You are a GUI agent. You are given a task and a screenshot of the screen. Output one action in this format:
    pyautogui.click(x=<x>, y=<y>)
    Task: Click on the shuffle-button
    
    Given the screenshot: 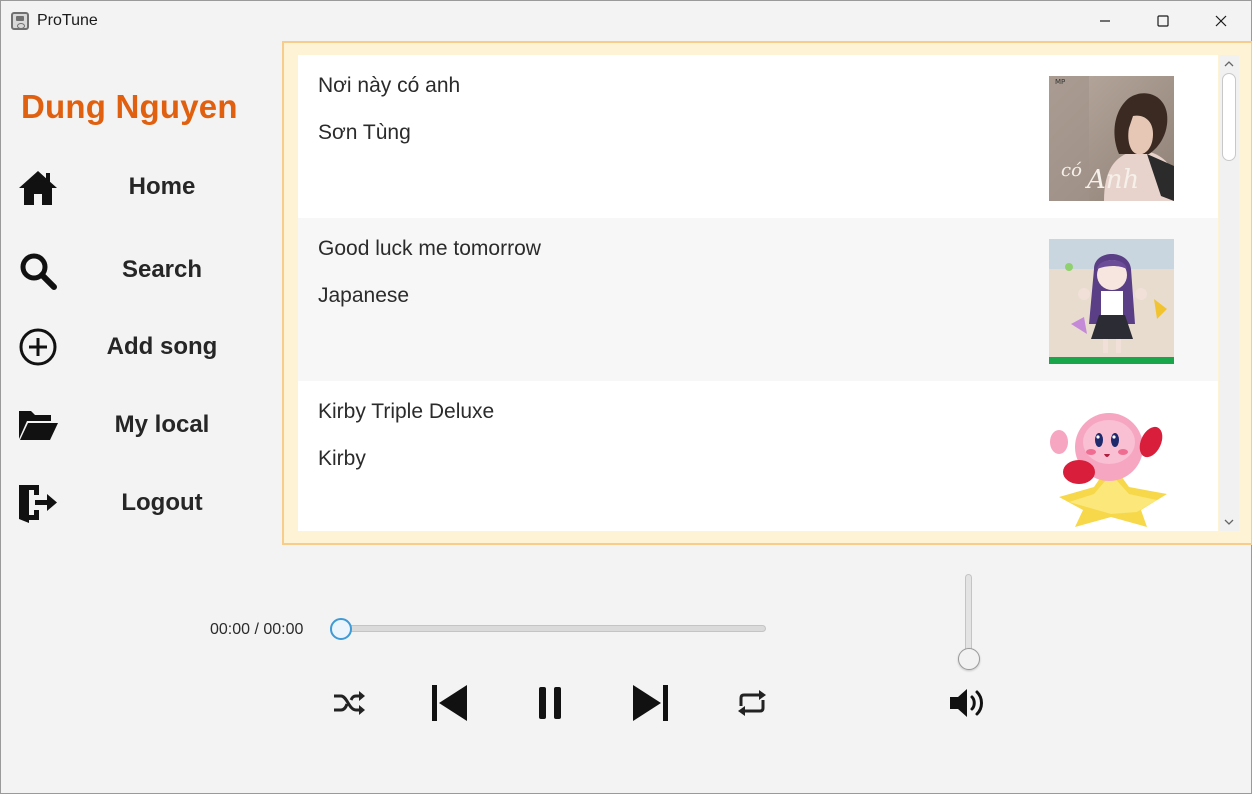 What is the action you would take?
    pyautogui.click(x=349, y=703)
    